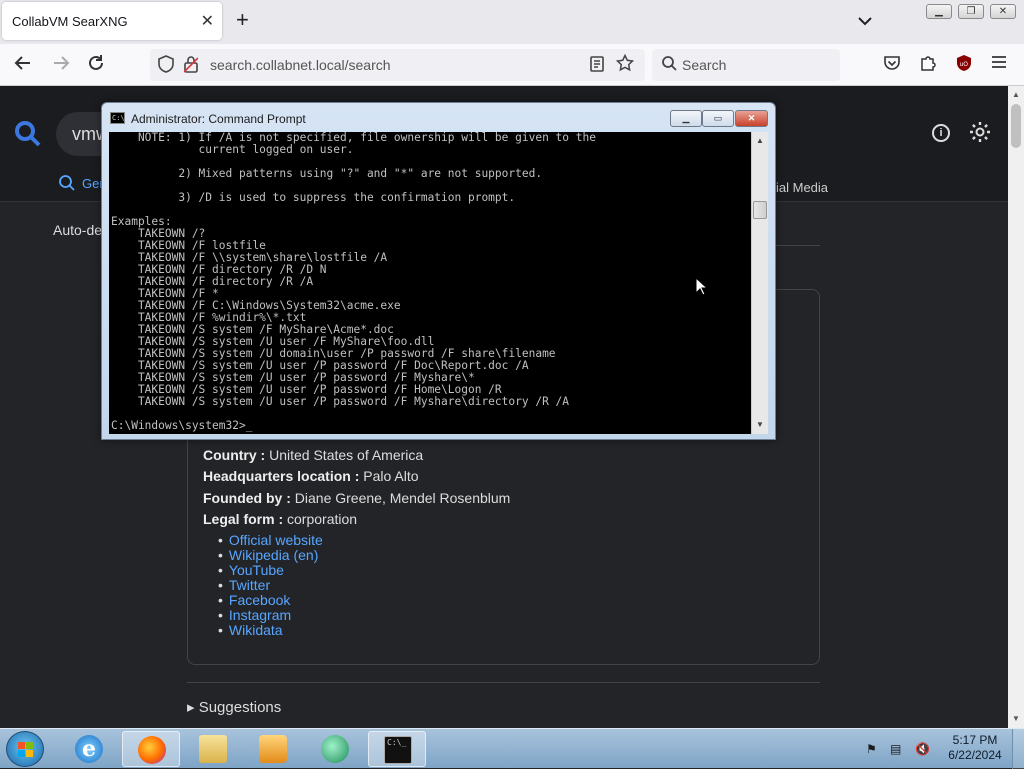 This screenshot has height=769, width=1024. Describe the element at coordinates (975, 740) in the screenshot. I see `clock-time: 5:17 PM` at that location.